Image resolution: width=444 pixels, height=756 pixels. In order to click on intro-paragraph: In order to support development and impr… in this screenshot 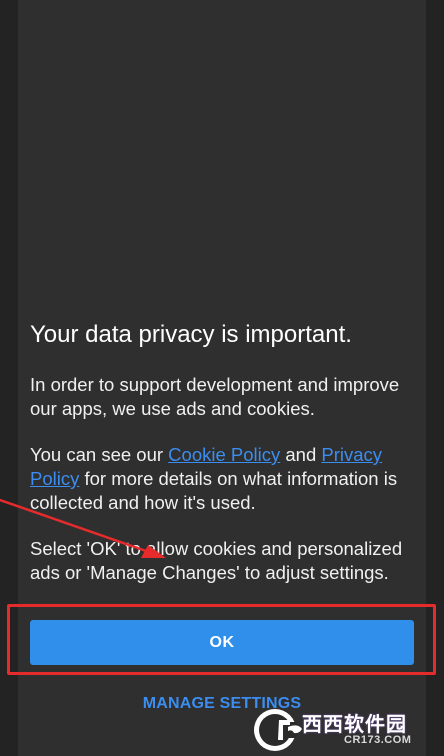, I will do `click(215, 396)`.